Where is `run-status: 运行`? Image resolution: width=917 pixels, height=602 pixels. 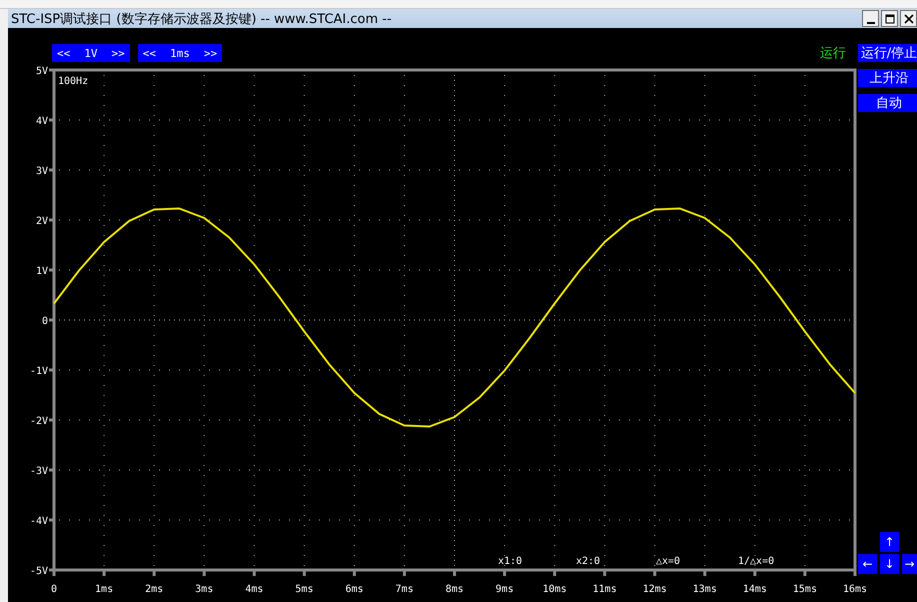
run-status: 运行 is located at coordinates (833, 53).